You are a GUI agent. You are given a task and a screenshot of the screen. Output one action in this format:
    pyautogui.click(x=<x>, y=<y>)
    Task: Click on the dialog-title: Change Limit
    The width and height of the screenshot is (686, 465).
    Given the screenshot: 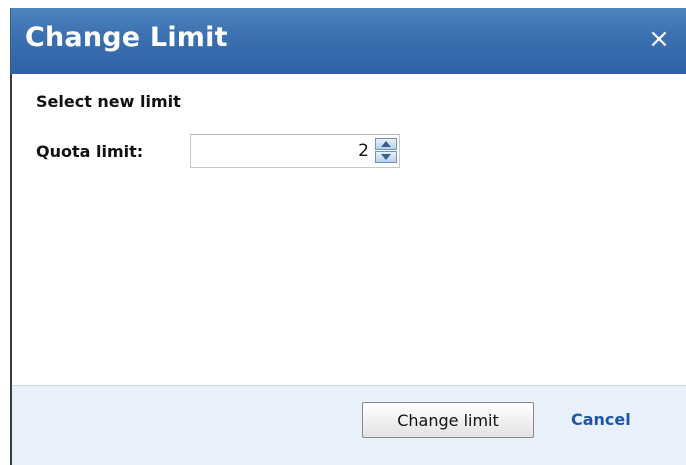 What is the action you would take?
    pyautogui.click(x=126, y=37)
    